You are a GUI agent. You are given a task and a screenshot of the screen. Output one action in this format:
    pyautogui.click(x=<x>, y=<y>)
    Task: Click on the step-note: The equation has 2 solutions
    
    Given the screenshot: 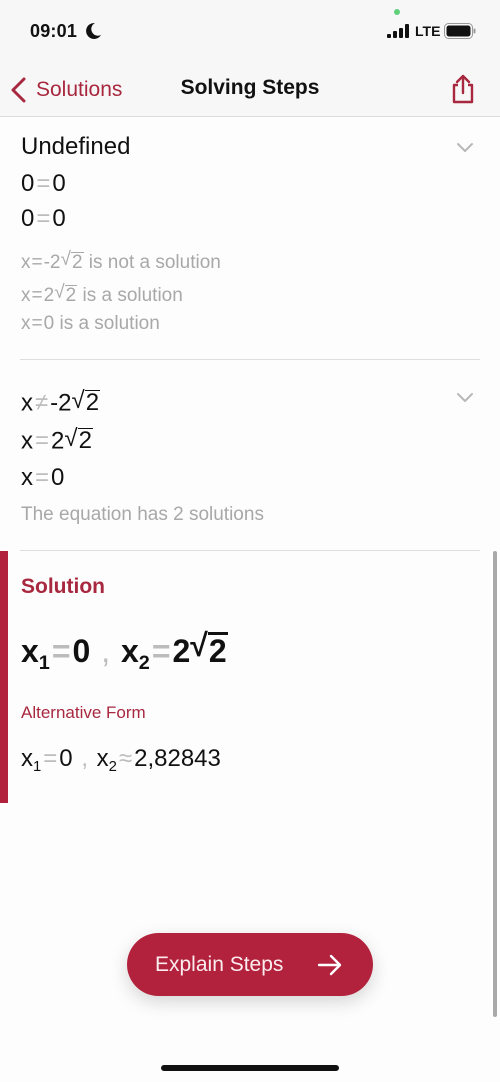 What is the action you would take?
    pyautogui.click(x=142, y=514)
    